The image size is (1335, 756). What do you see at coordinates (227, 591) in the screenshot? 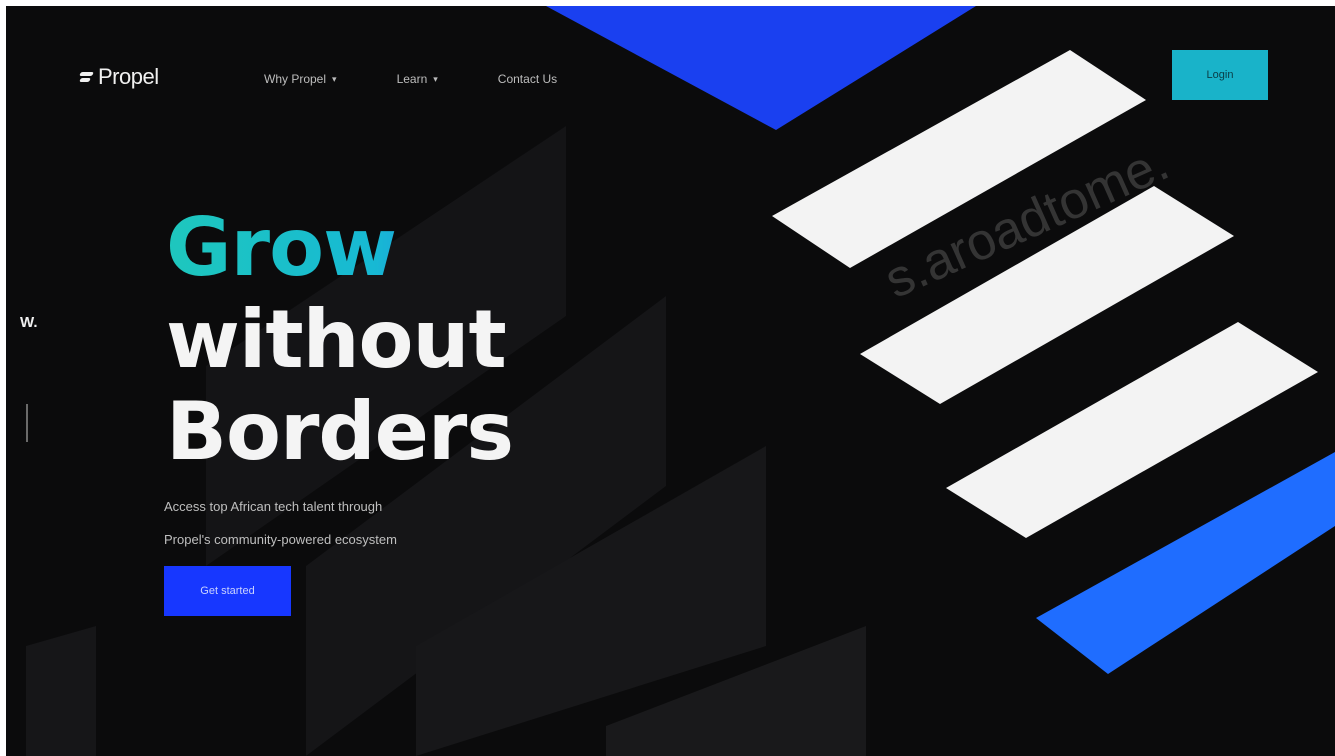
I see `get-started-button: Get started` at bounding box center [227, 591].